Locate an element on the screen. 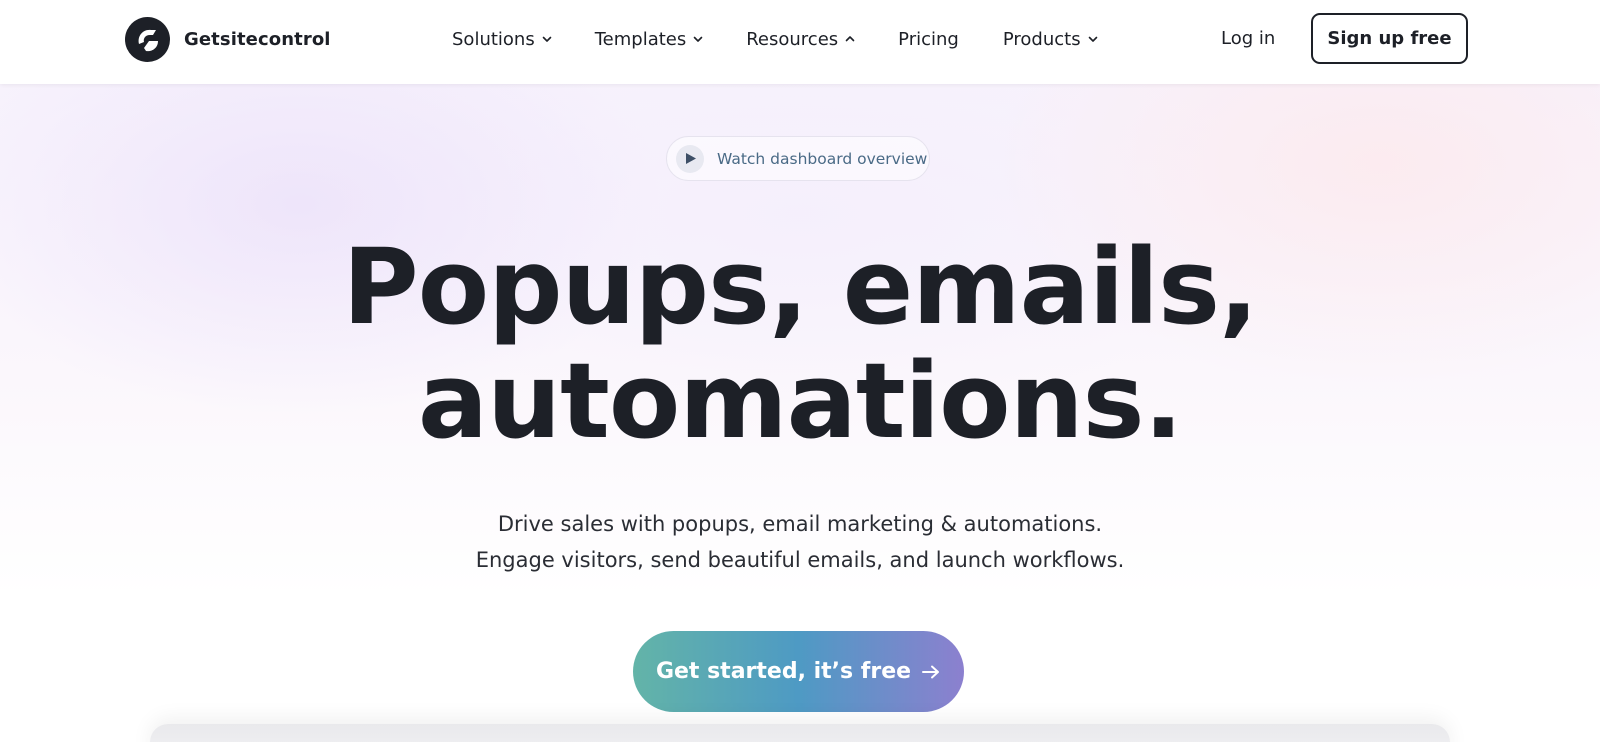 The width and height of the screenshot is (1600, 742). get-started-button: Get started, it’s free is located at coordinates (798, 671).